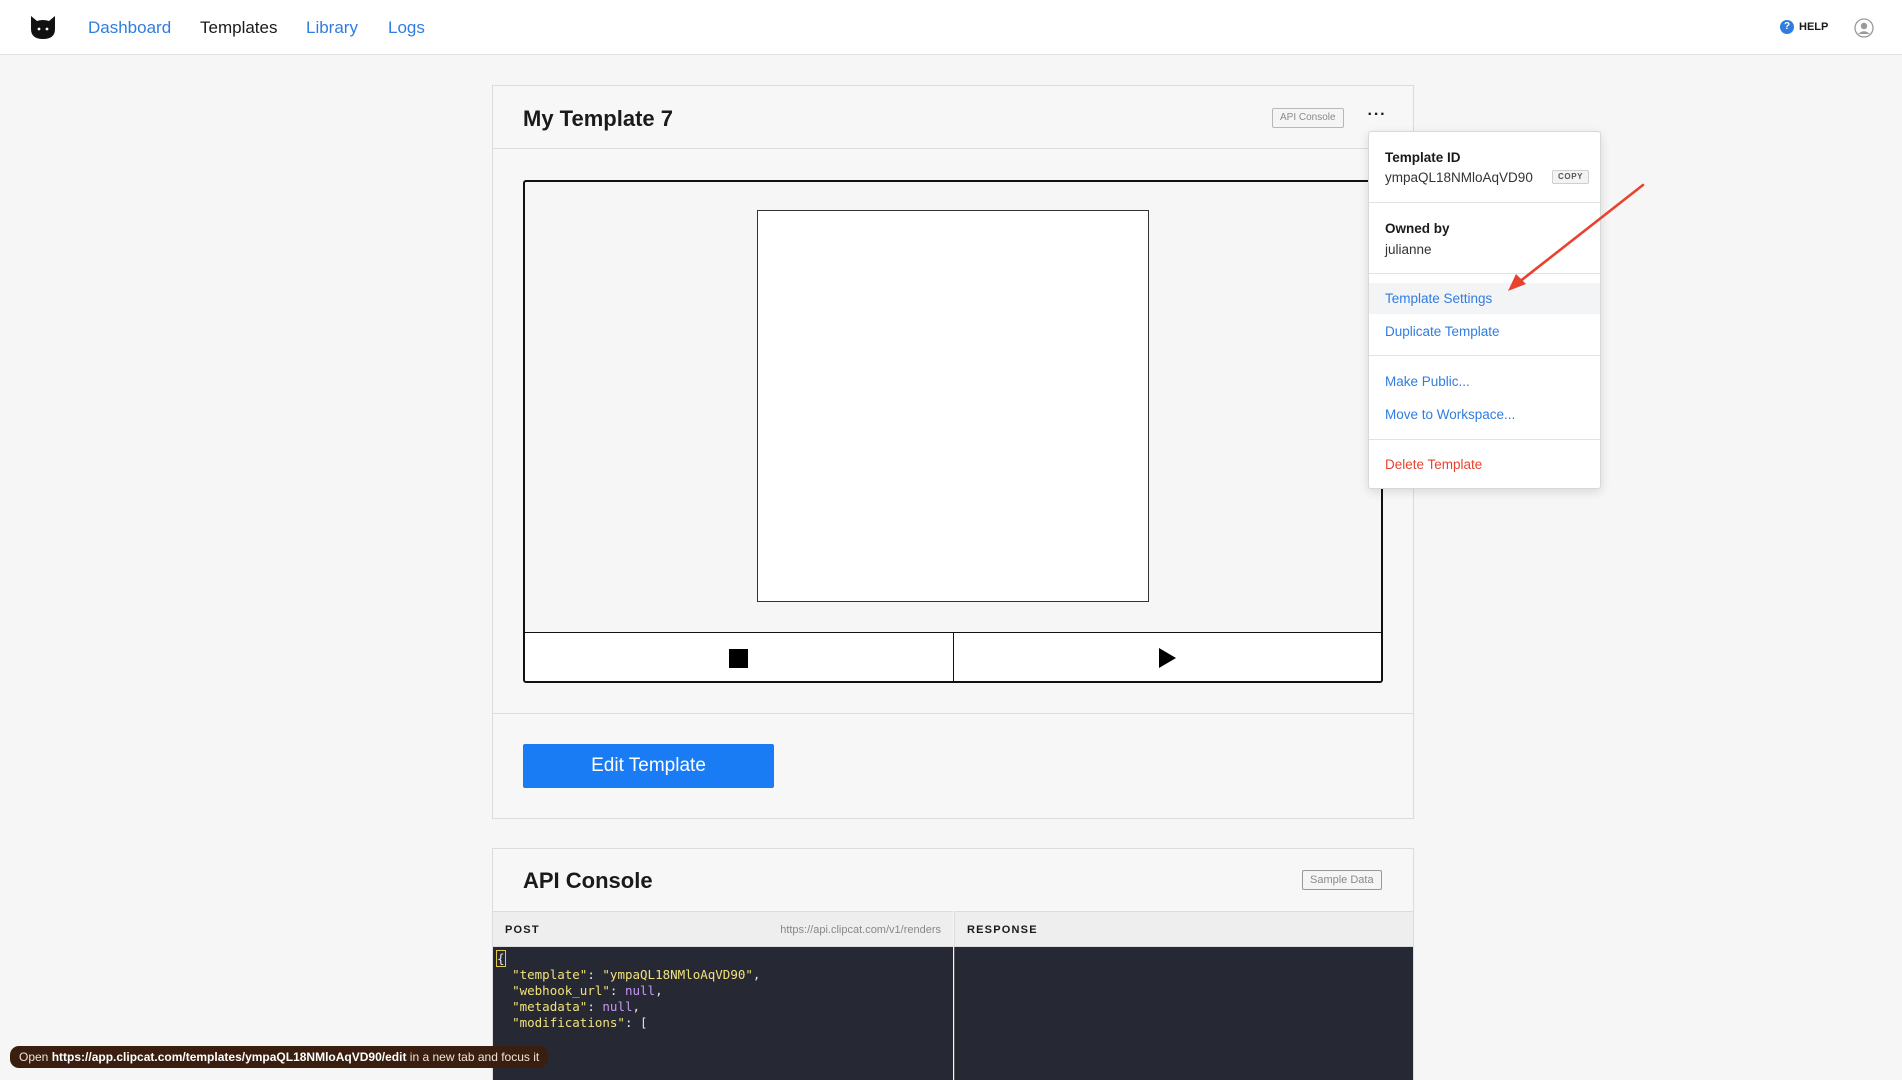 This screenshot has width=1902, height=1080. I want to click on template-id-value: ympaQL18NMloAqVD90, so click(1459, 177).